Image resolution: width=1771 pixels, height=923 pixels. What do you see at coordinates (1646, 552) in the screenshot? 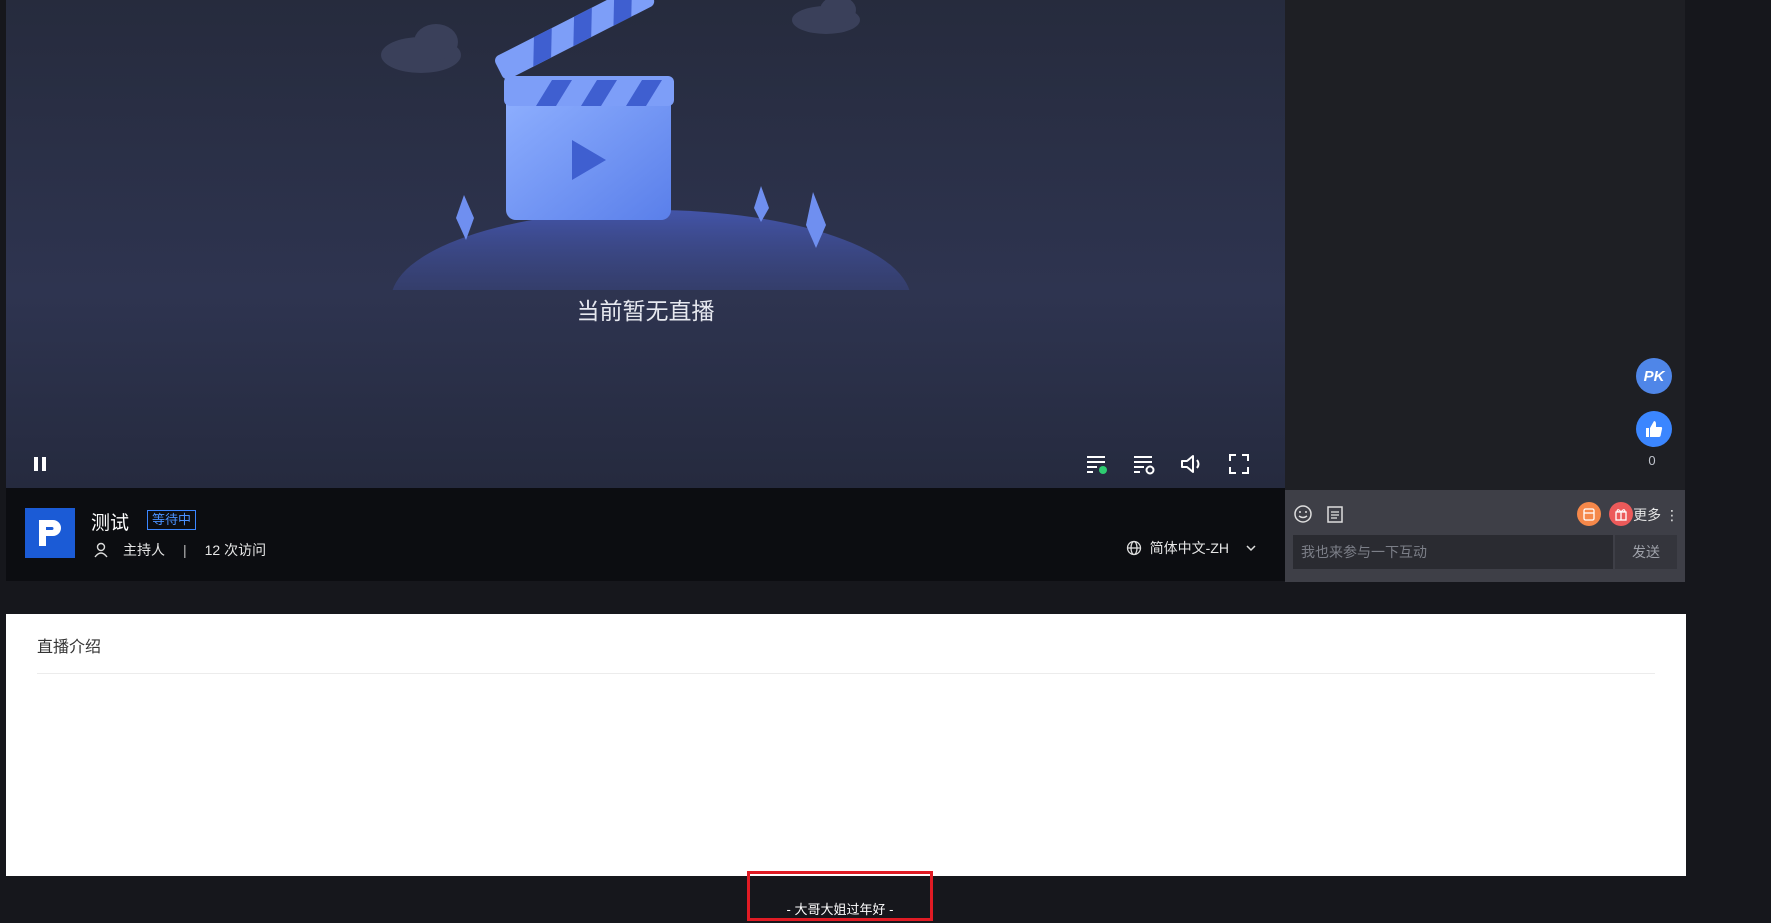
I see `send-button: 发送` at bounding box center [1646, 552].